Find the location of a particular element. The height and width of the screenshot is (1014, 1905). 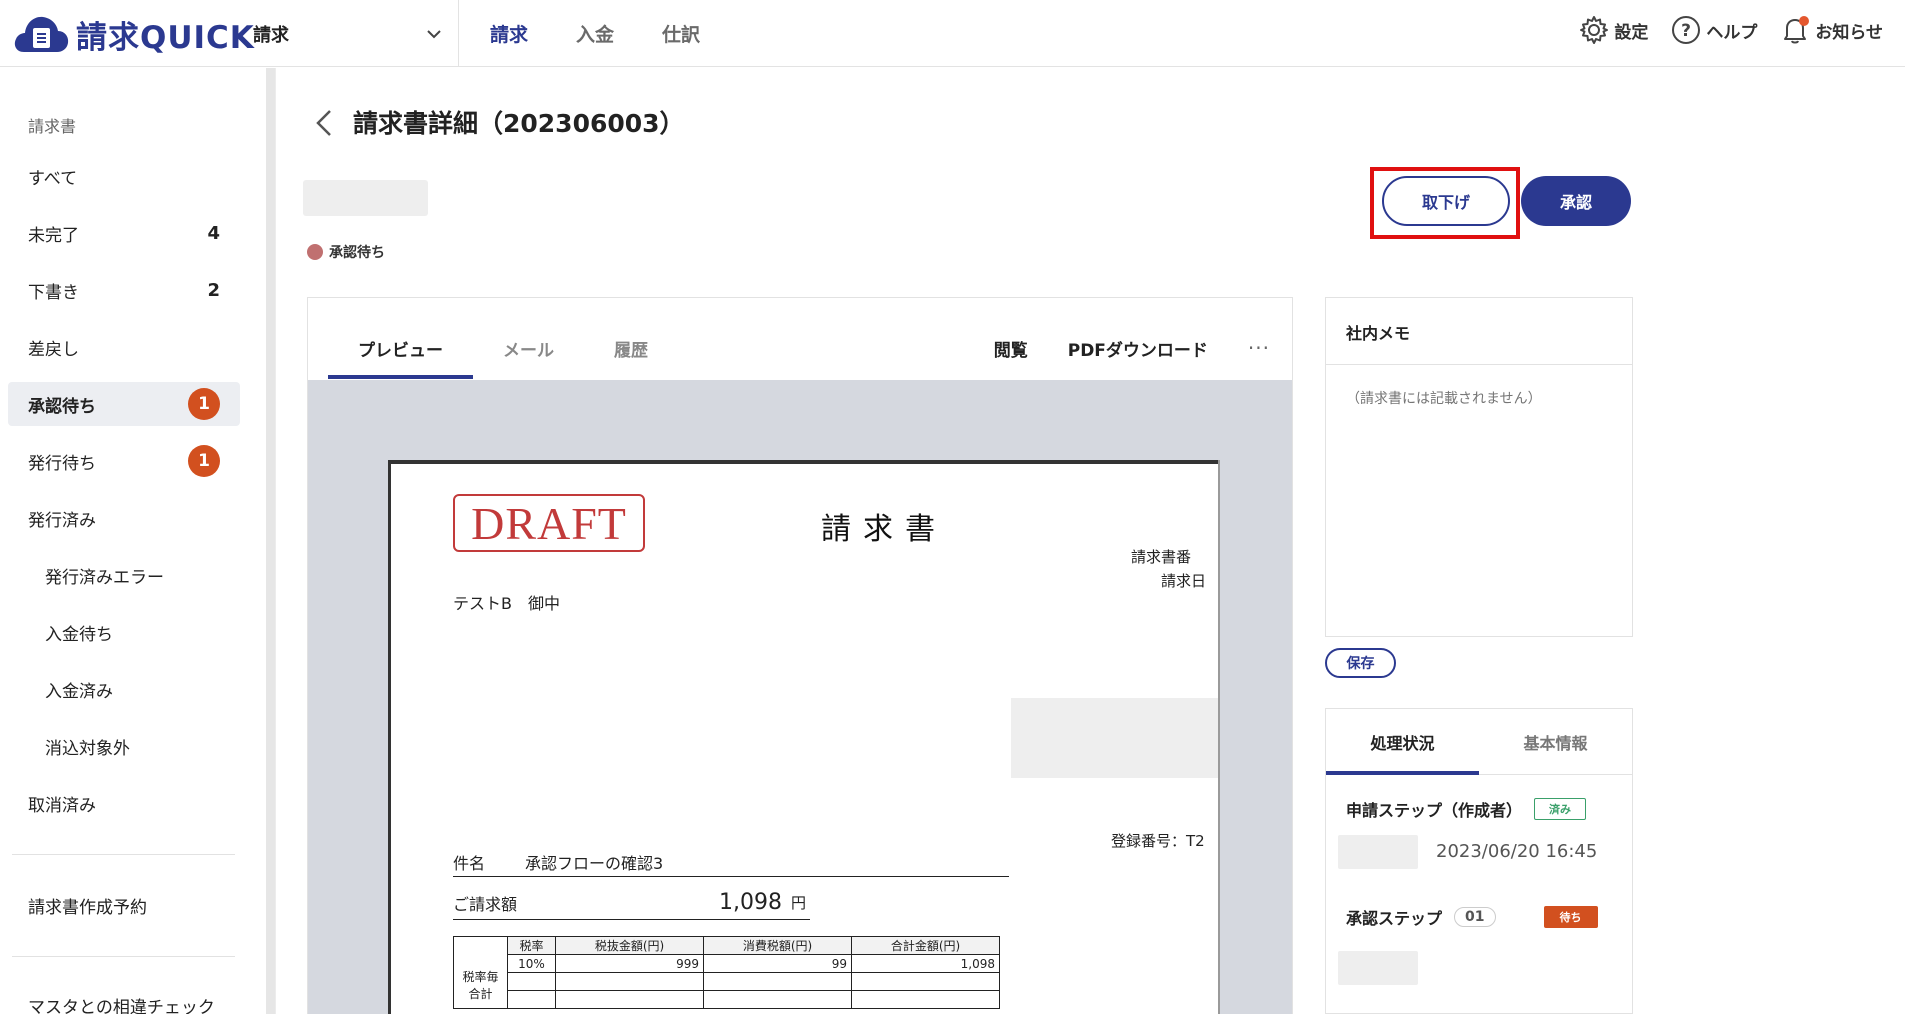

header-divider is located at coordinates (458, 33).